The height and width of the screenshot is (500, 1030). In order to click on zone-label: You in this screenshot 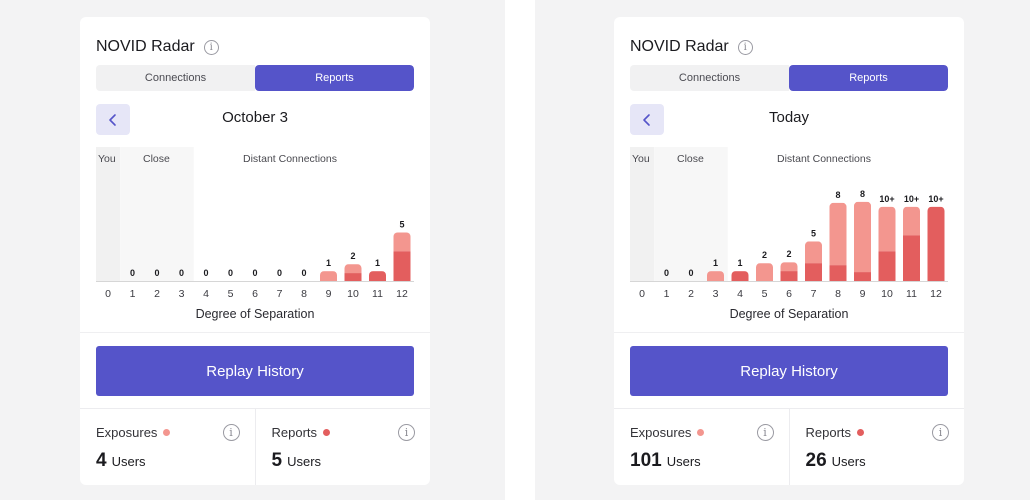, I will do `click(641, 159)`.